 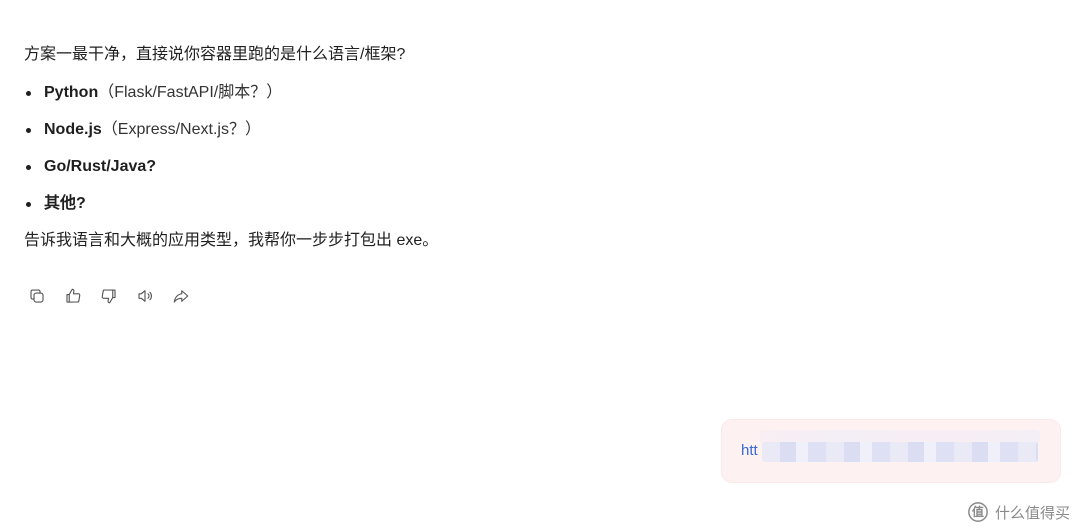 I want to click on assistant-question: 方案一最干净，直接说你容器里跑的是什么语言/框架?, so click(x=215, y=54).